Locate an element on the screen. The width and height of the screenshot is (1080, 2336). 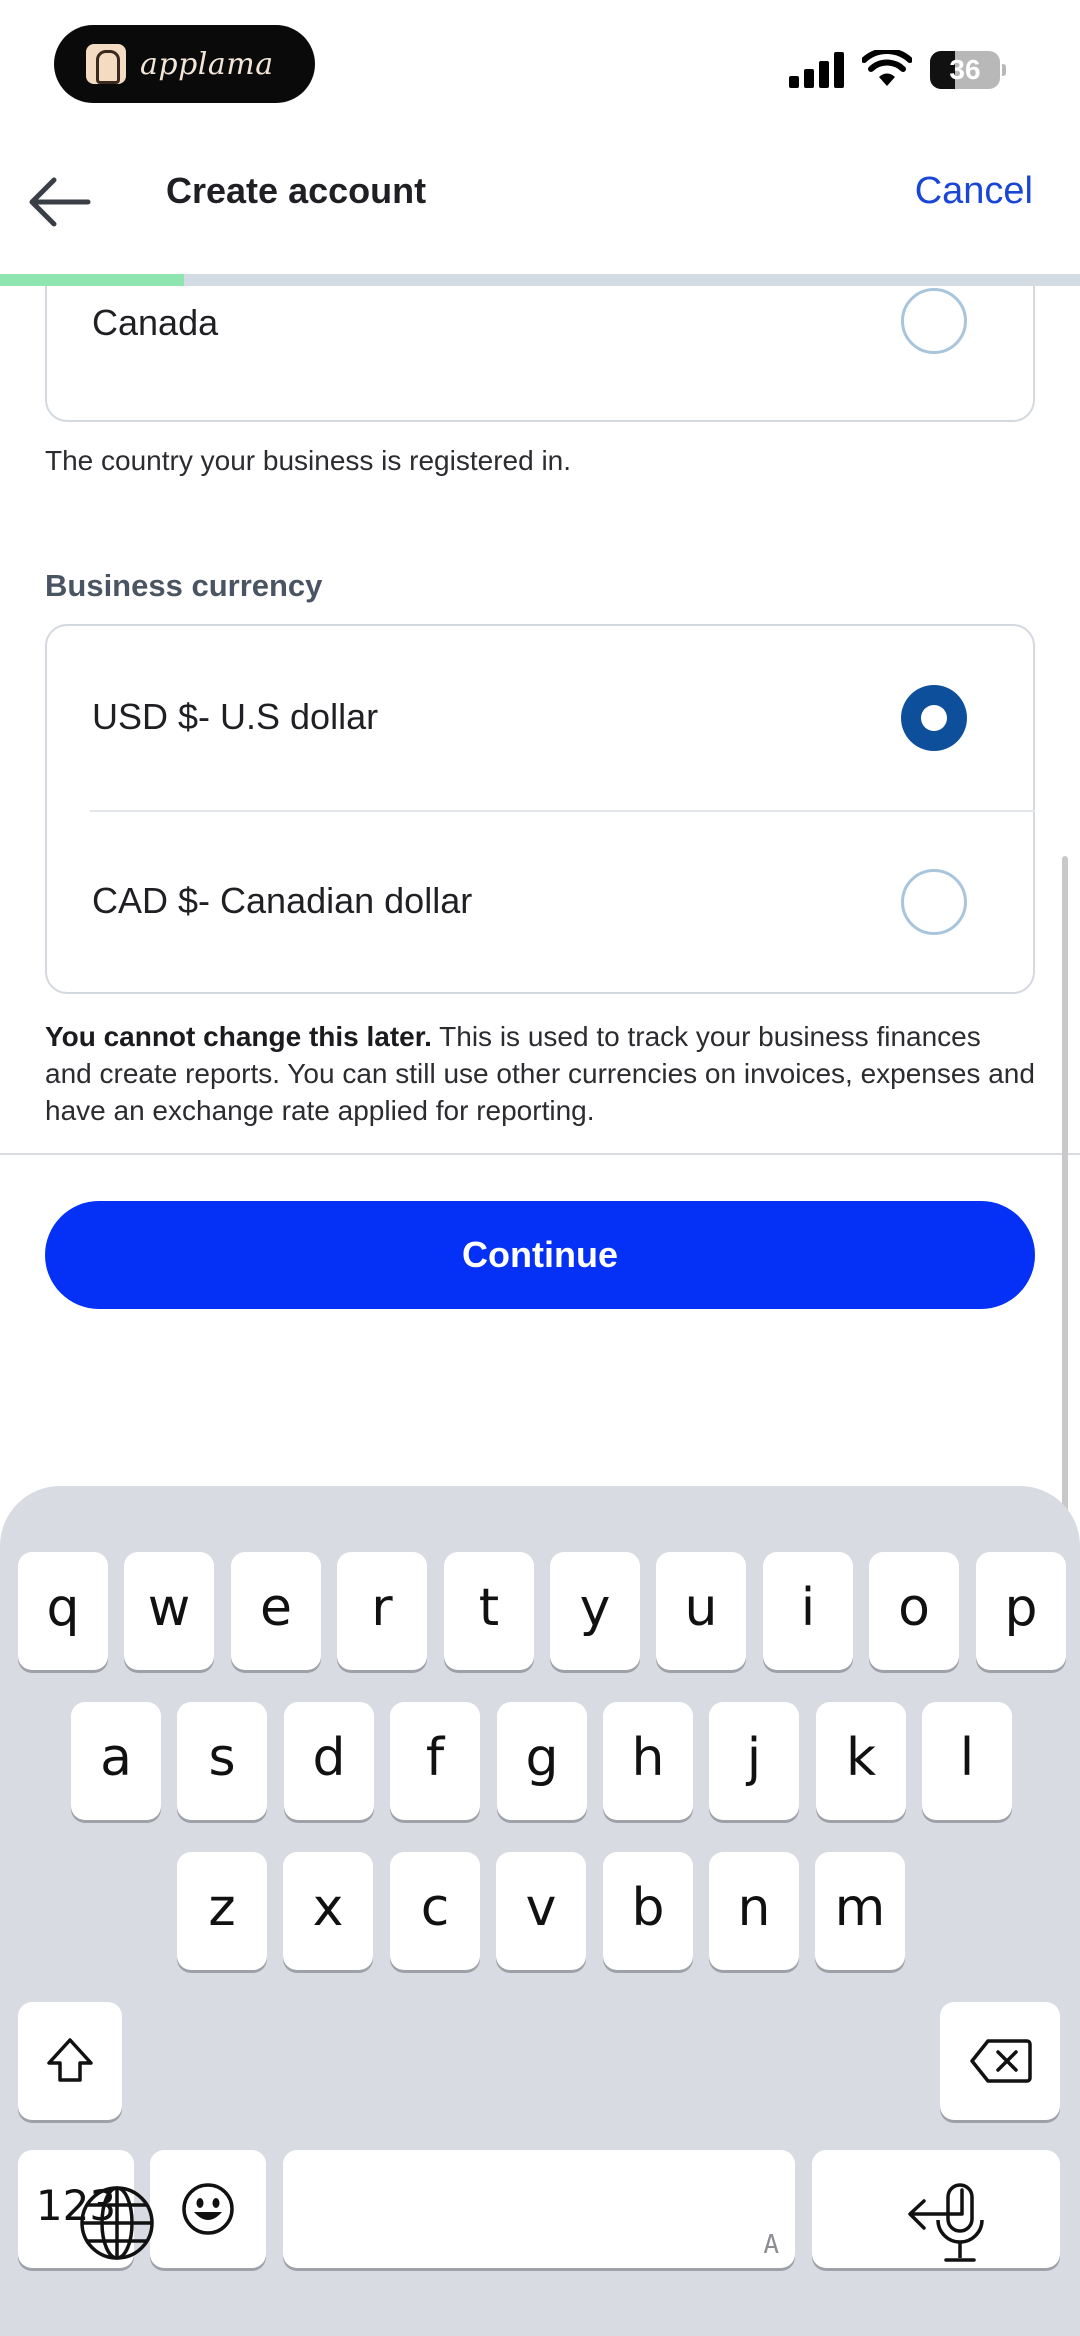
key-p: p is located at coordinates (1021, 1611).